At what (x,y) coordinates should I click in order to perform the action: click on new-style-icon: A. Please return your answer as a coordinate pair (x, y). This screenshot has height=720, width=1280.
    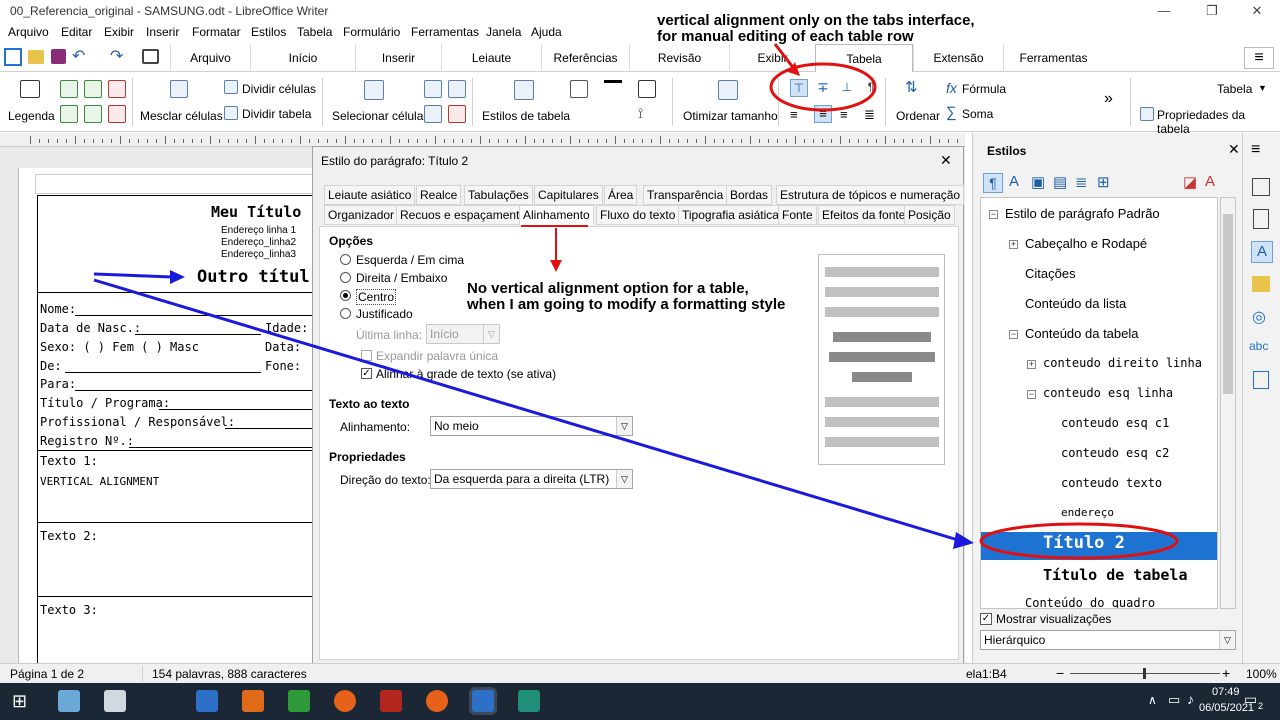
    Looking at the image, I should click on (1210, 181).